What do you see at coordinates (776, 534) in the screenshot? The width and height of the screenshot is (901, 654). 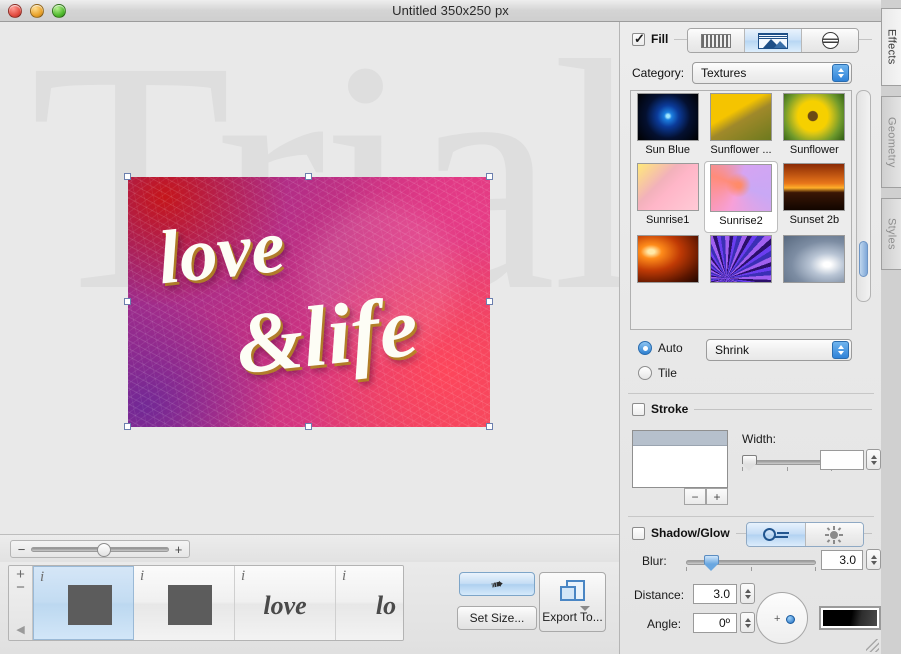 I see `shadow-mode-drop-shadow` at bounding box center [776, 534].